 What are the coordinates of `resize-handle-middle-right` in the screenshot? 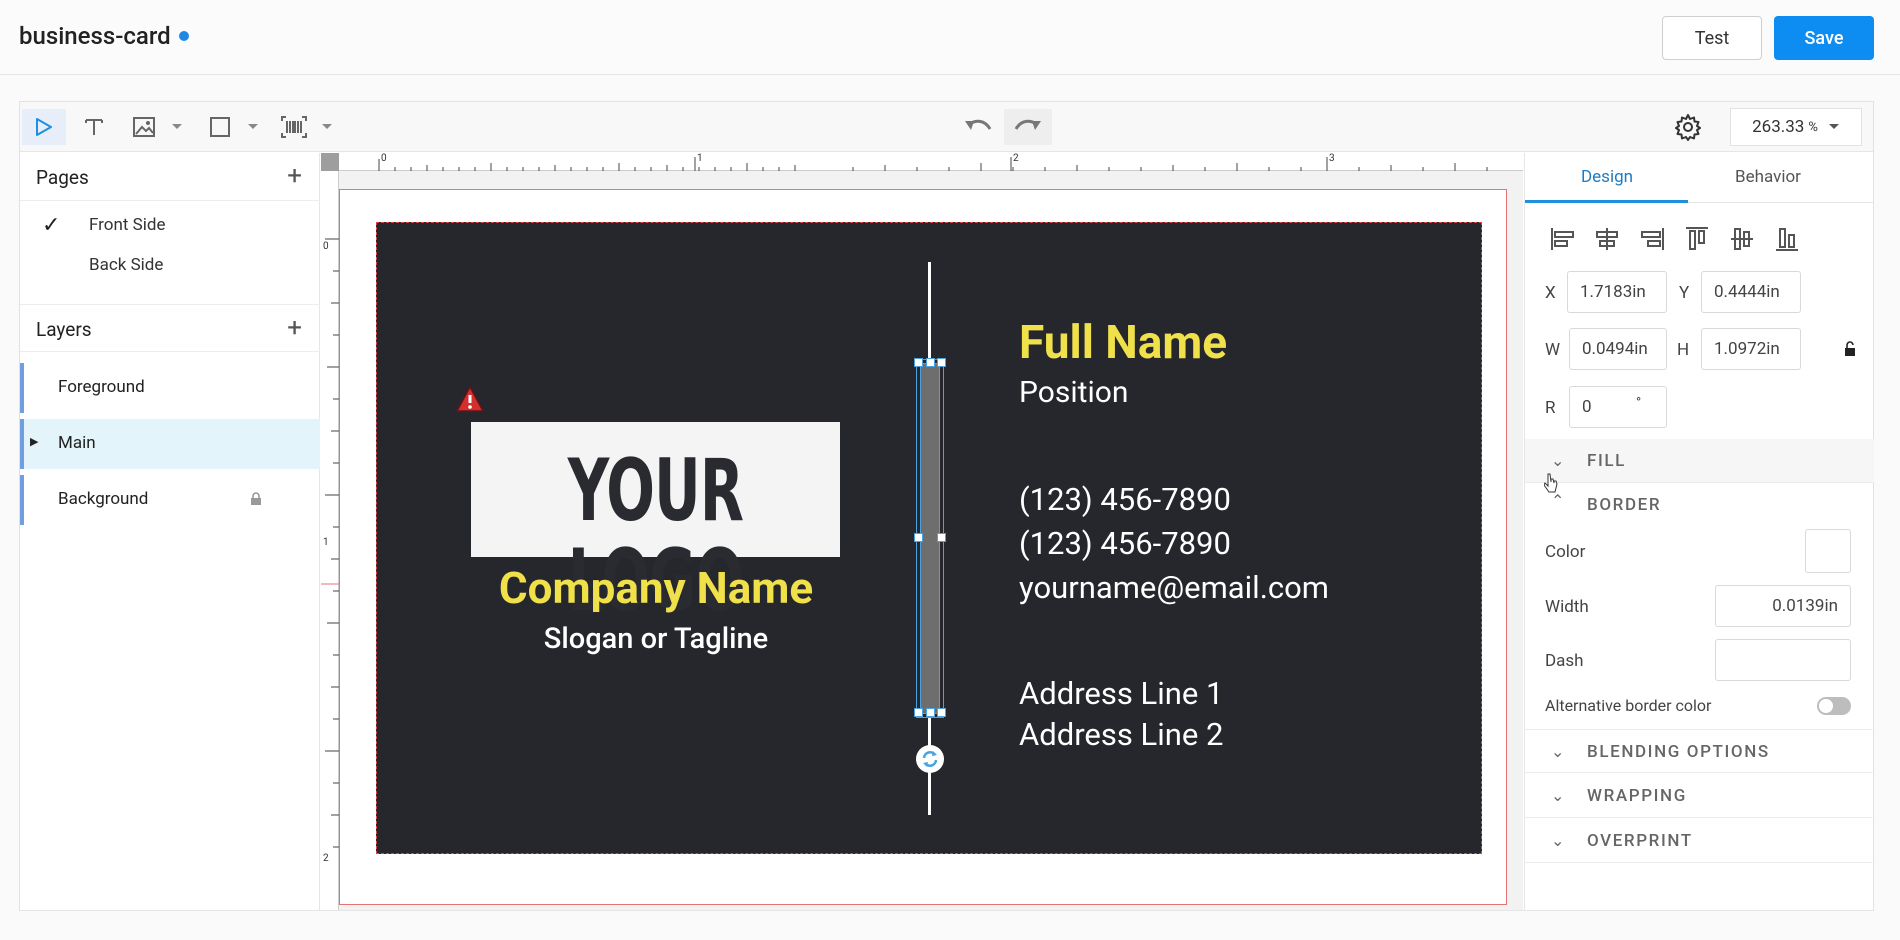 It's located at (941, 537).